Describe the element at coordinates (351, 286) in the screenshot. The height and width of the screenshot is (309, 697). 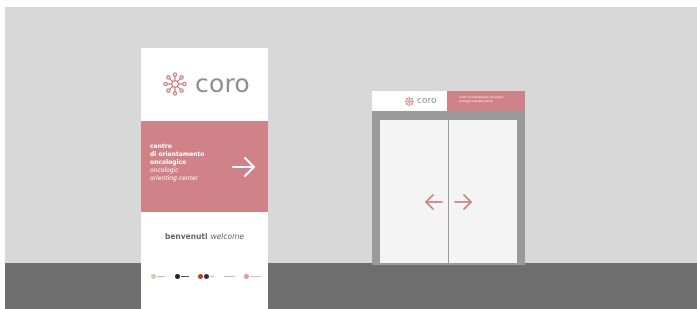
I see `floor` at that location.